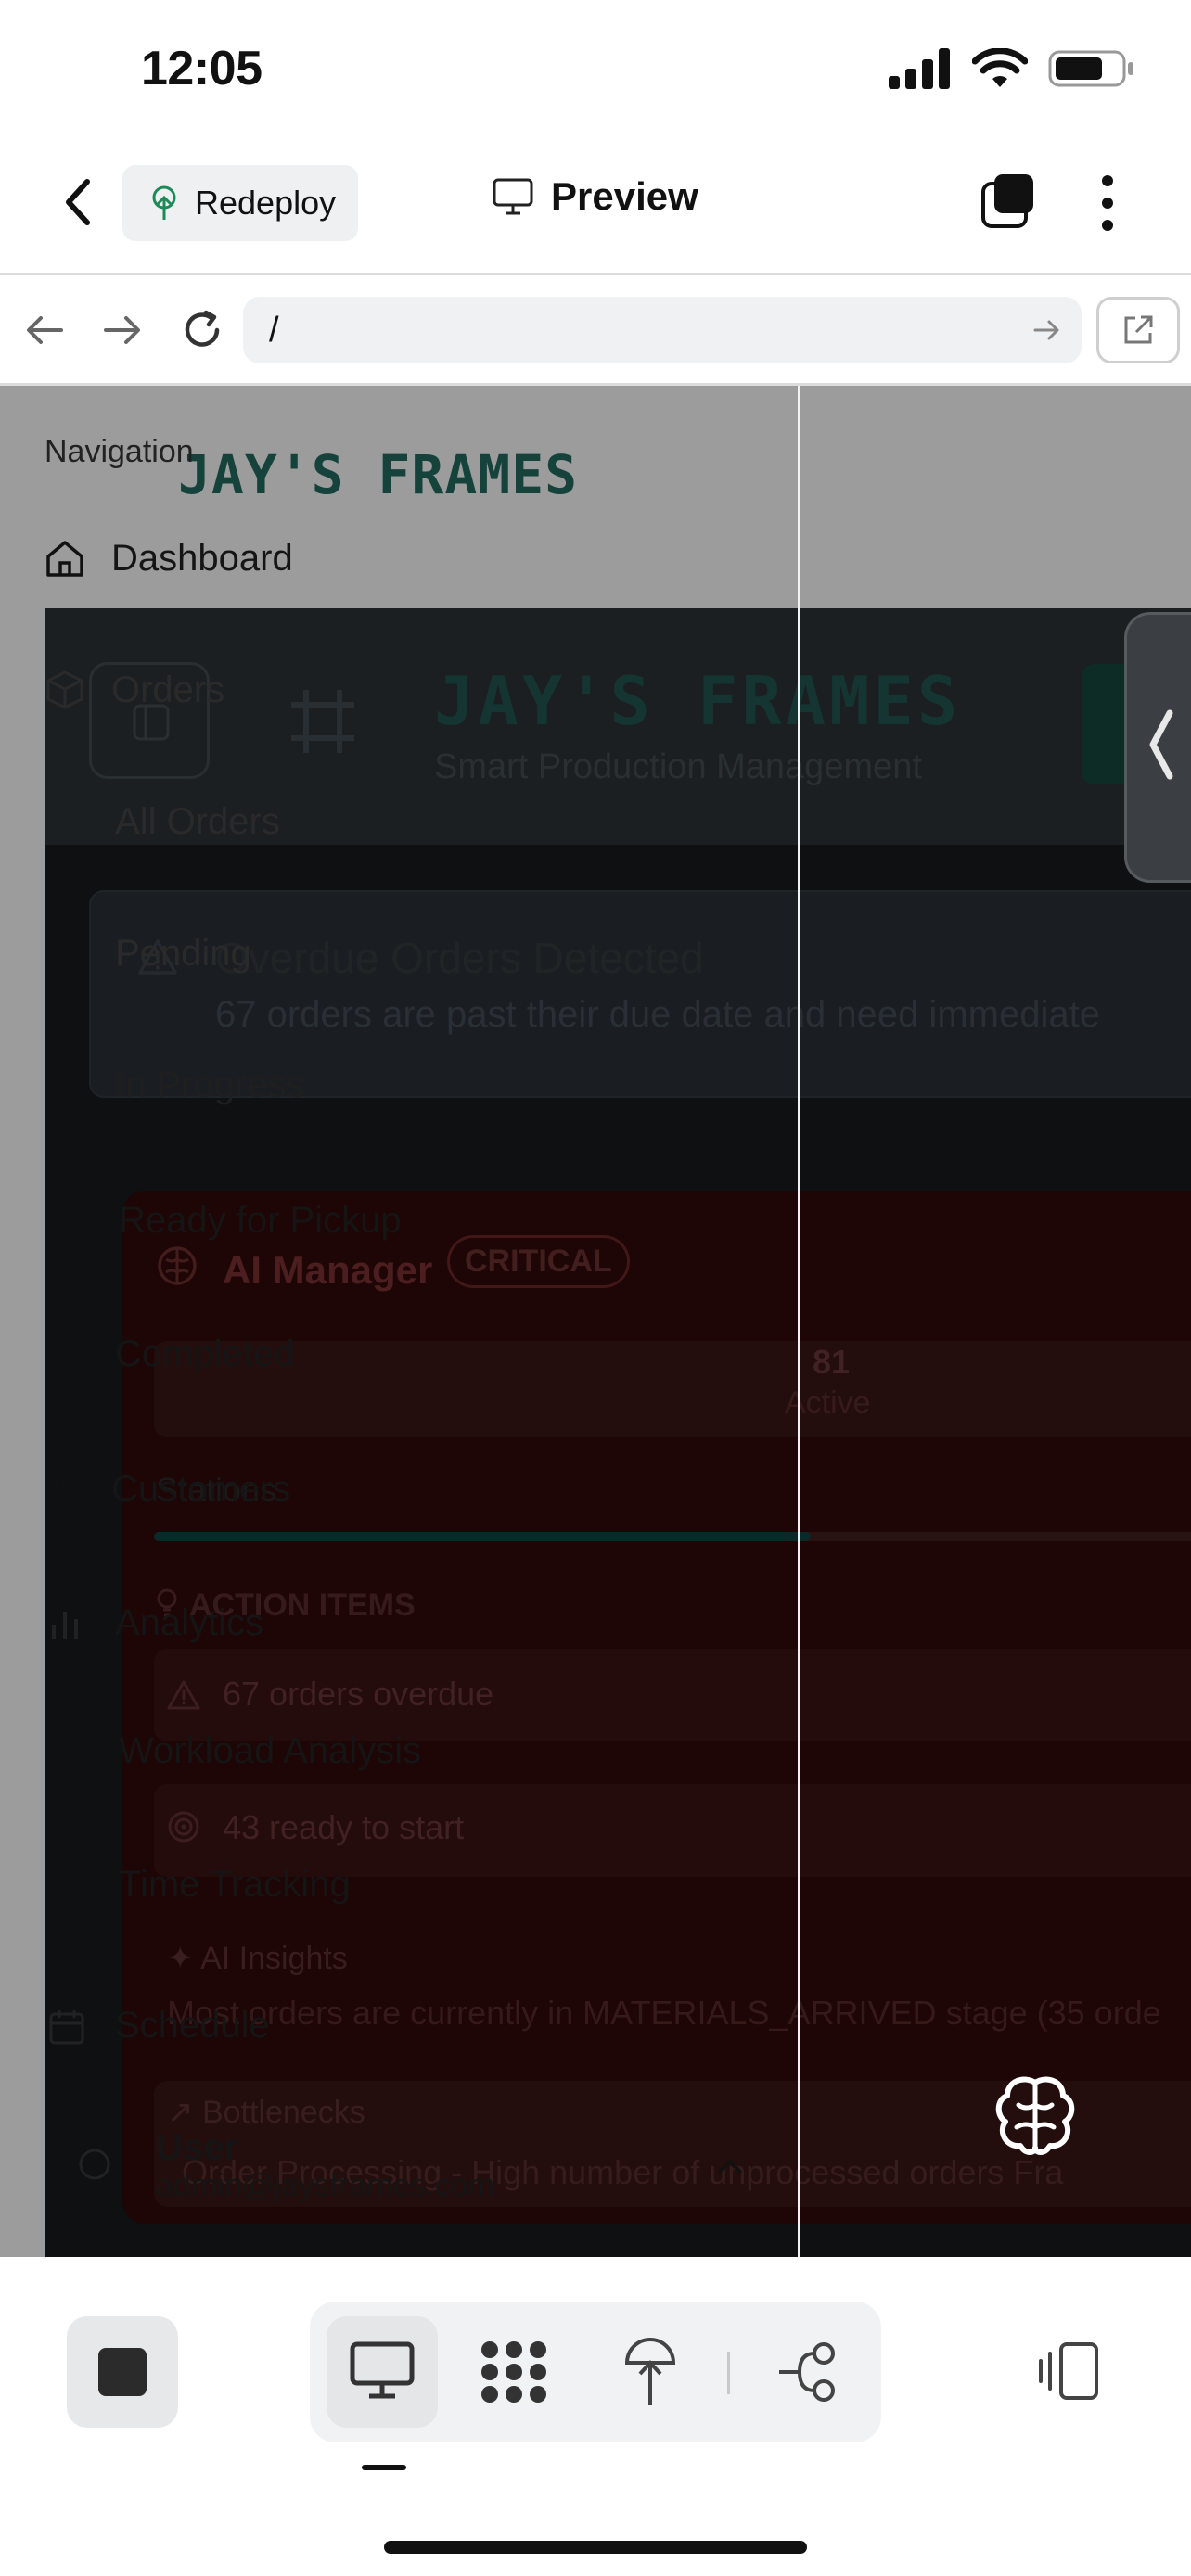 The image size is (1191, 2576). What do you see at coordinates (266, 203) in the screenshot?
I see `redeploy-label: Redeploy` at bounding box center [266, 203].